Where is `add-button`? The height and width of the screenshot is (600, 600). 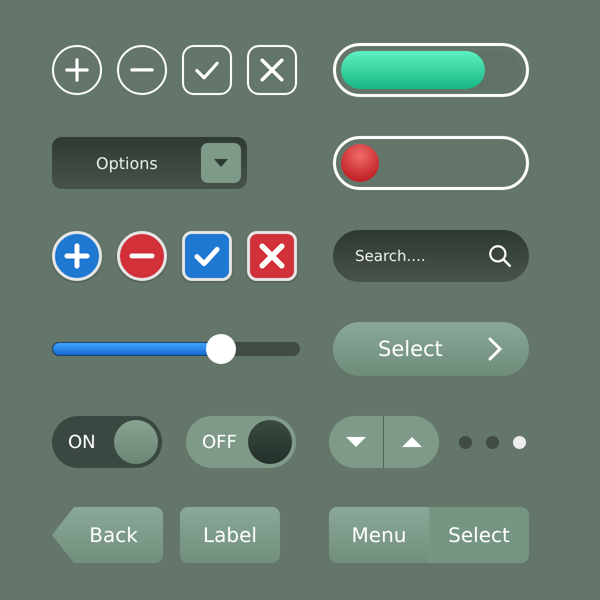 add-button is located at coordinates (77, 256).